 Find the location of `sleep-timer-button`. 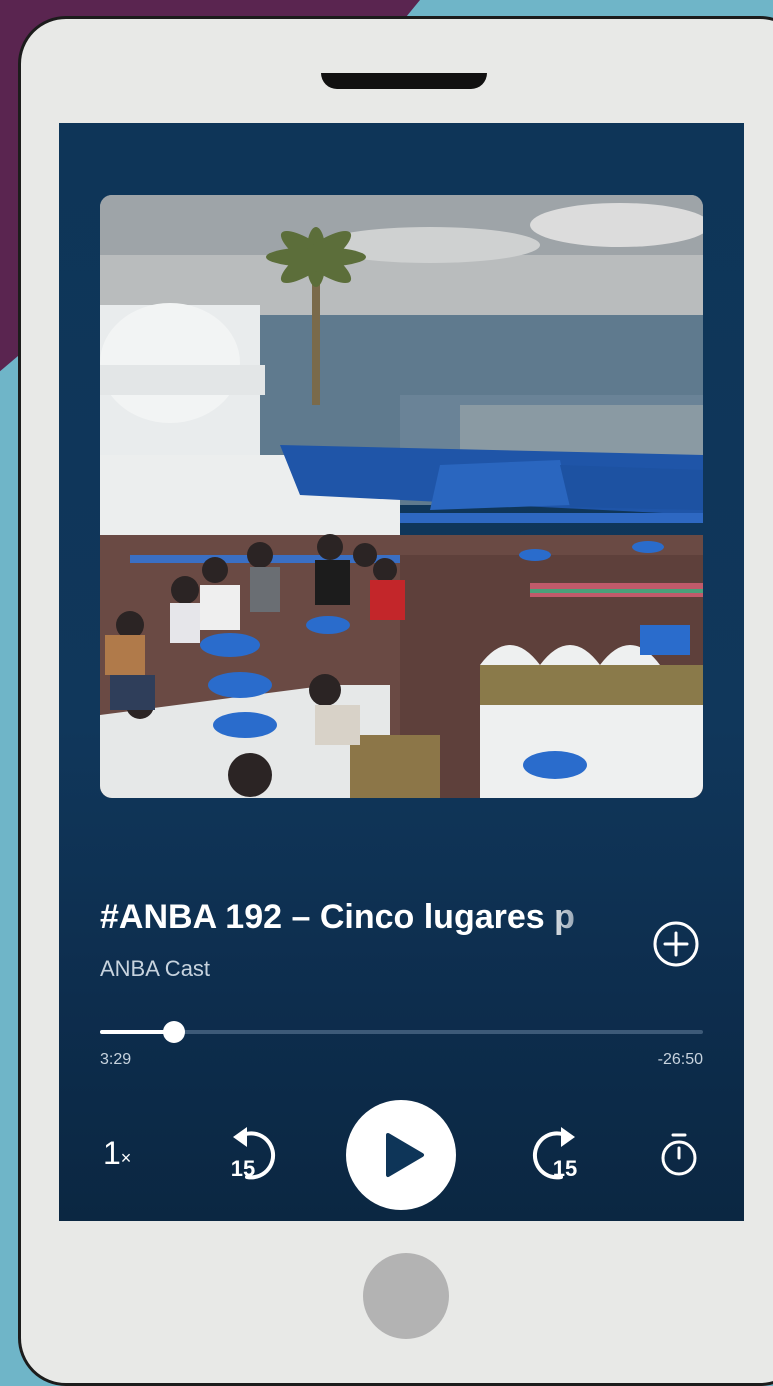

sleep-timer-button is located at coordinates (679, 1155).